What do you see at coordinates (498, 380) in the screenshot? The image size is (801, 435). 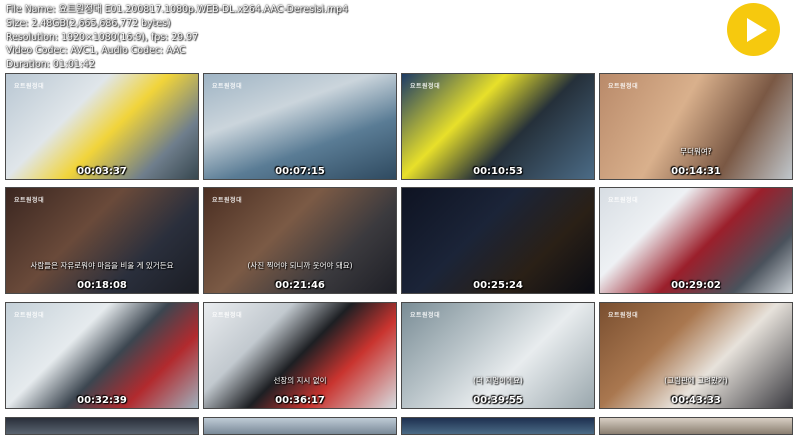 I see `thumbnail-caption: (더 지명이에요)` at bounding box center [498, 380].